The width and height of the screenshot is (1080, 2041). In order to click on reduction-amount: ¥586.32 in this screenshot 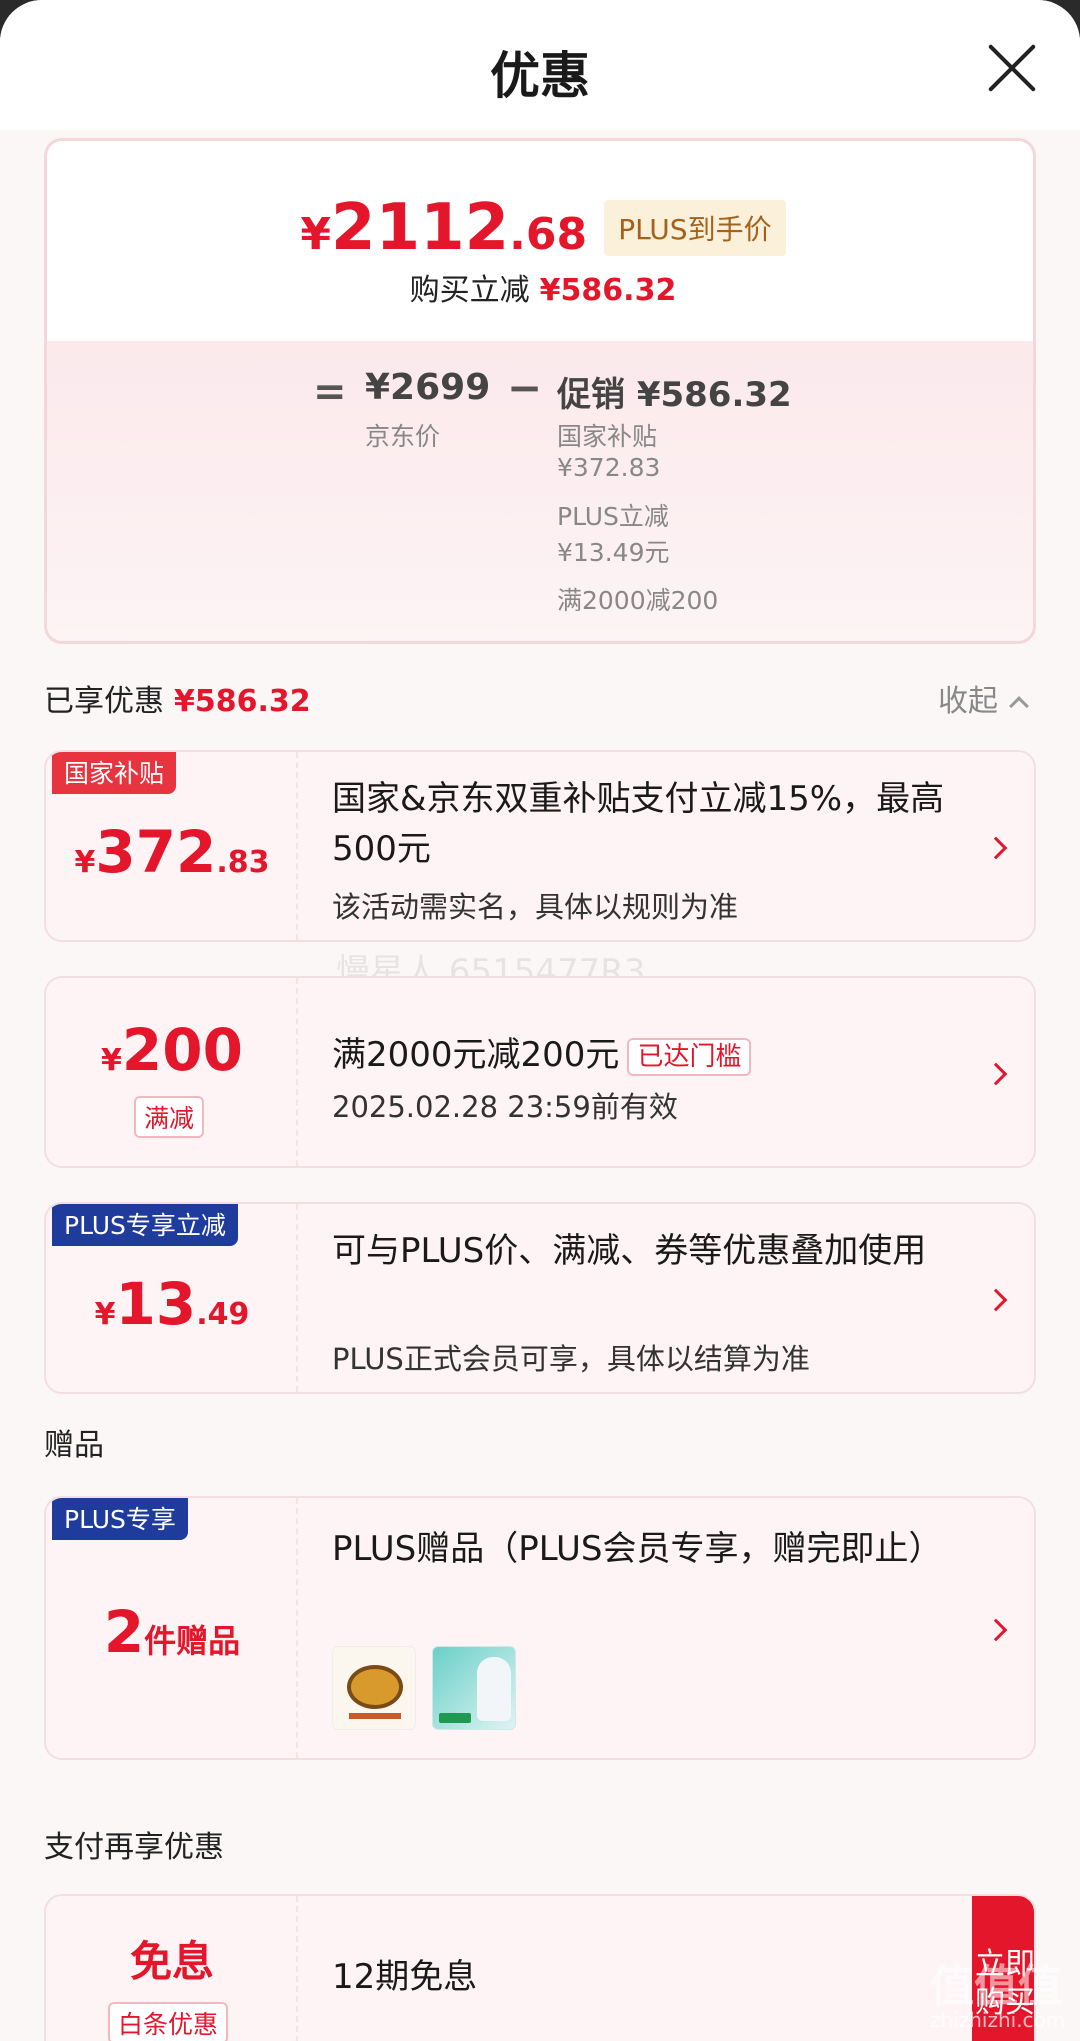, I will do `click(608, 290)`.